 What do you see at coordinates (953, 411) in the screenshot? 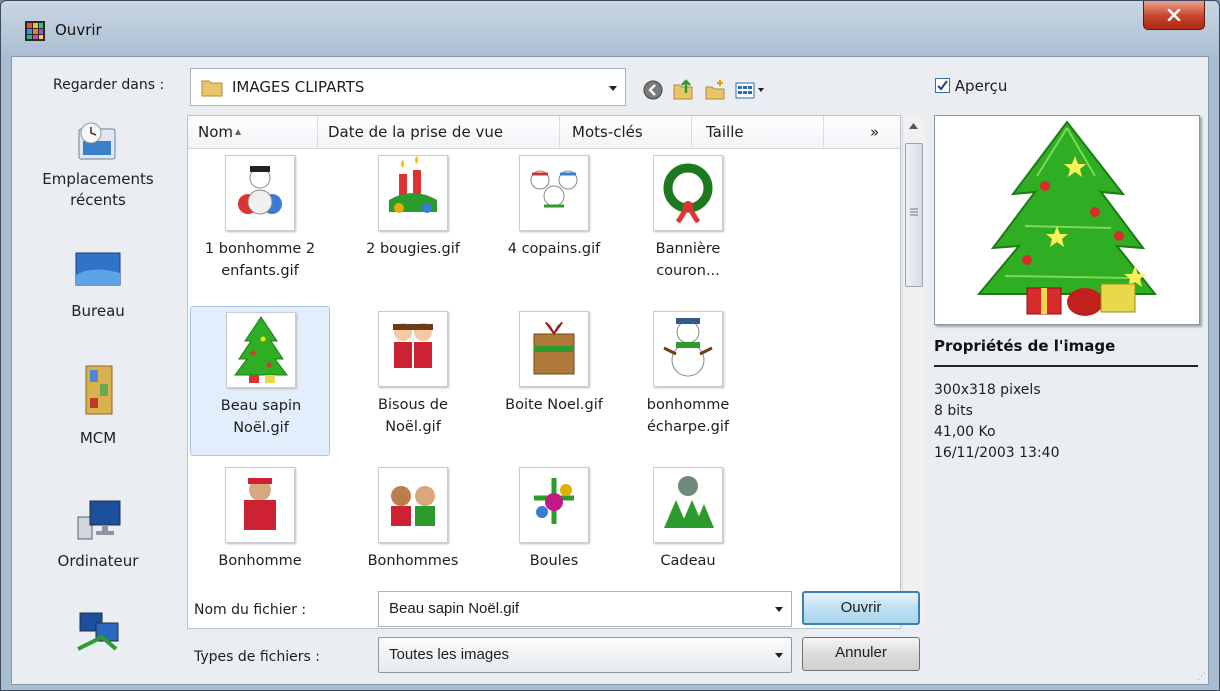
I see `image-bit-depth: 8 bits` at bounding box center [953, 411].